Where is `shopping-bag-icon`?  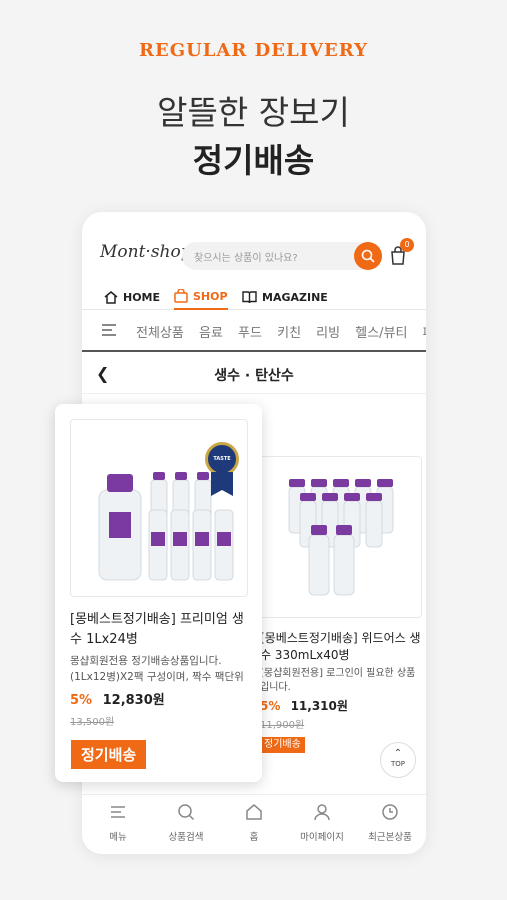 shopping-bag-icon is located at coordinates (181, 296).